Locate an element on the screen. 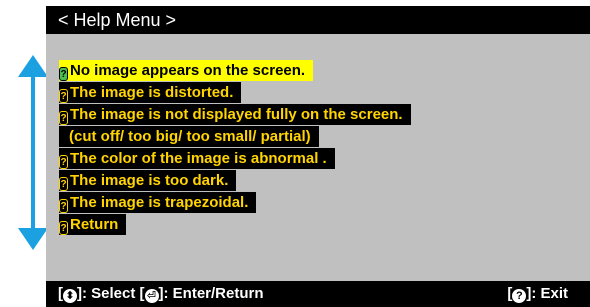 Image resolution: width=590 pixels, height=307 pixels. menu-item-label: The color of the image is abnormal . is located at coordinates (198, 158).